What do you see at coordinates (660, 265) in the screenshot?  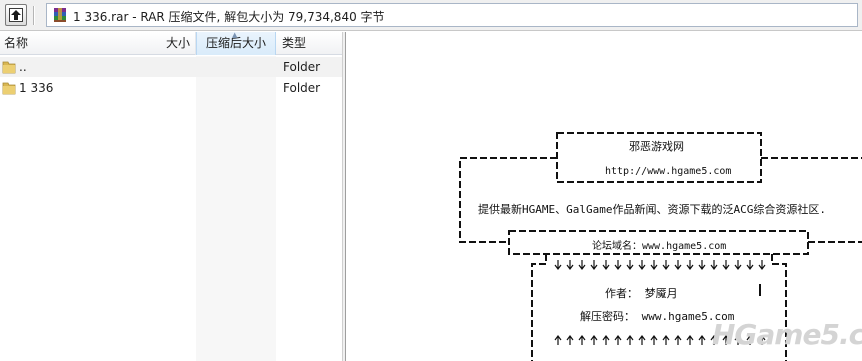 I see `down-arrow-row` at bounding box center [660, 265].